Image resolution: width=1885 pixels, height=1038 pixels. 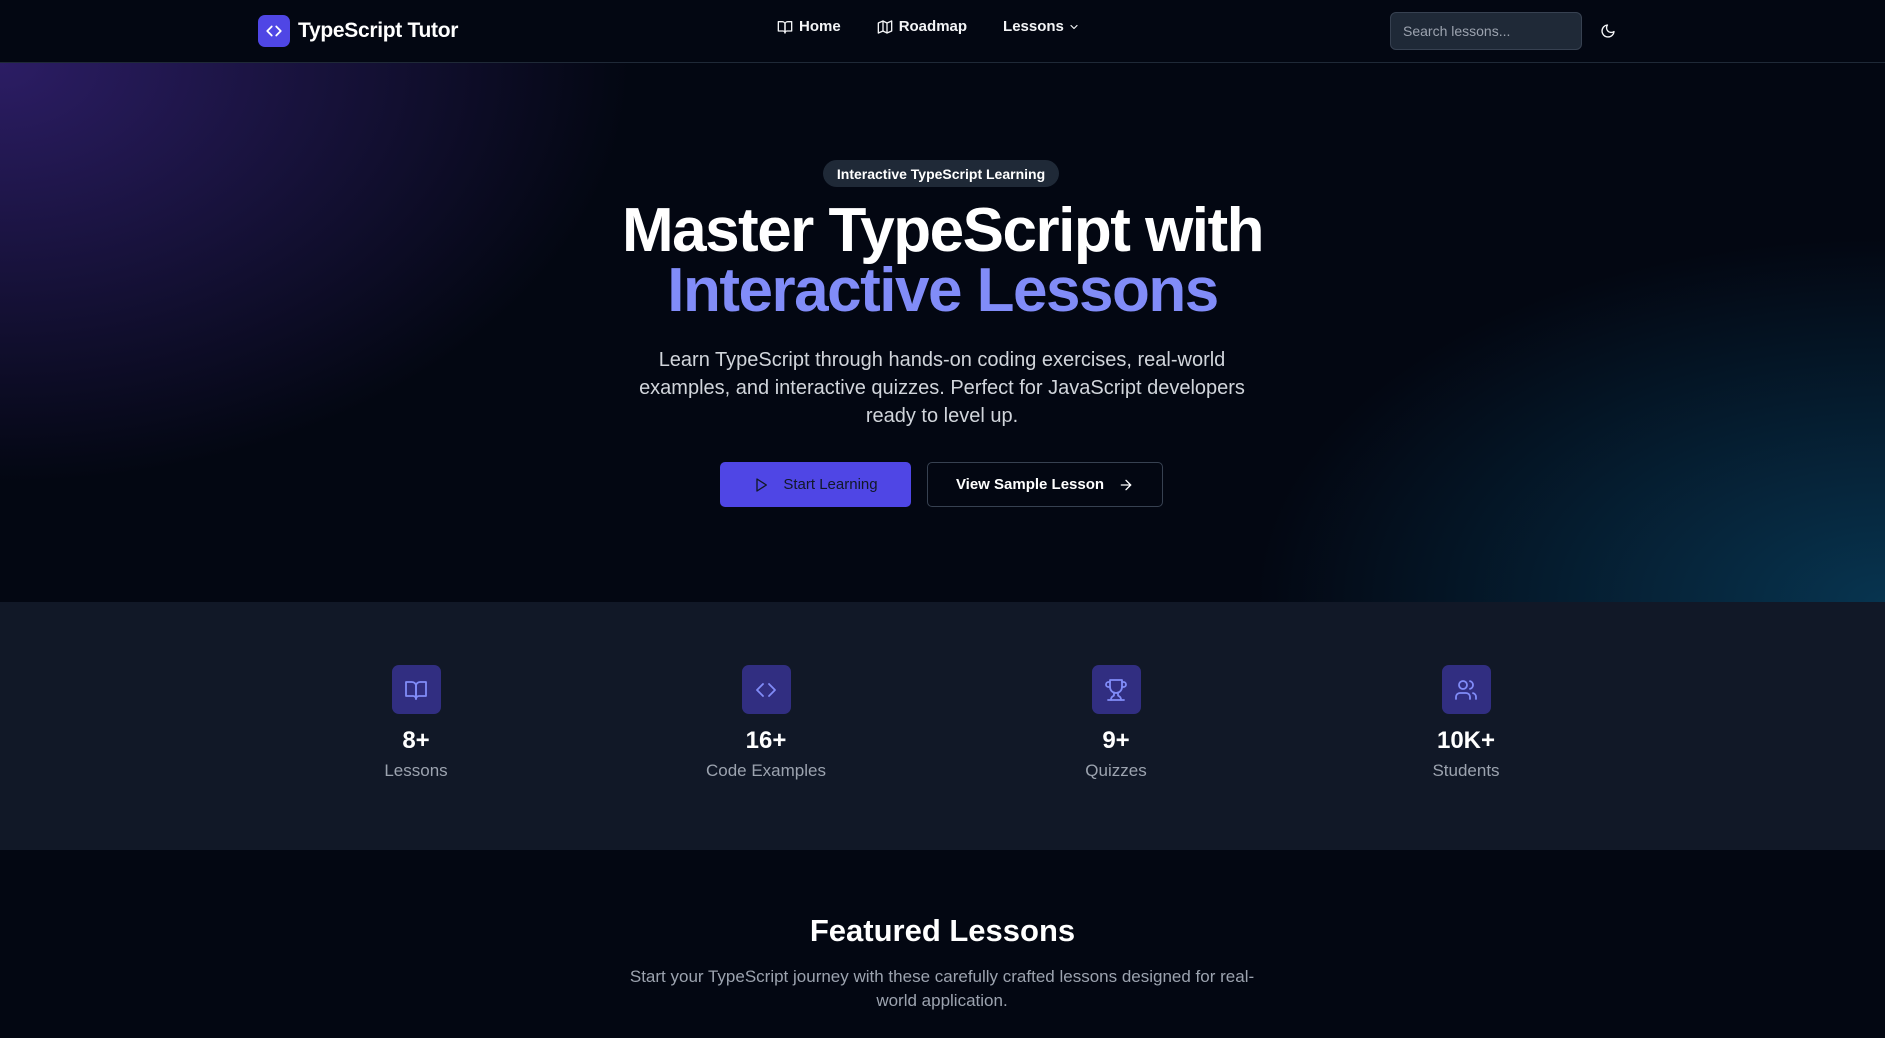 What do you see at coordinates (820, 26) in the screenshot?
I see `nav-home-label: Home` at bounding box center [820, 26].